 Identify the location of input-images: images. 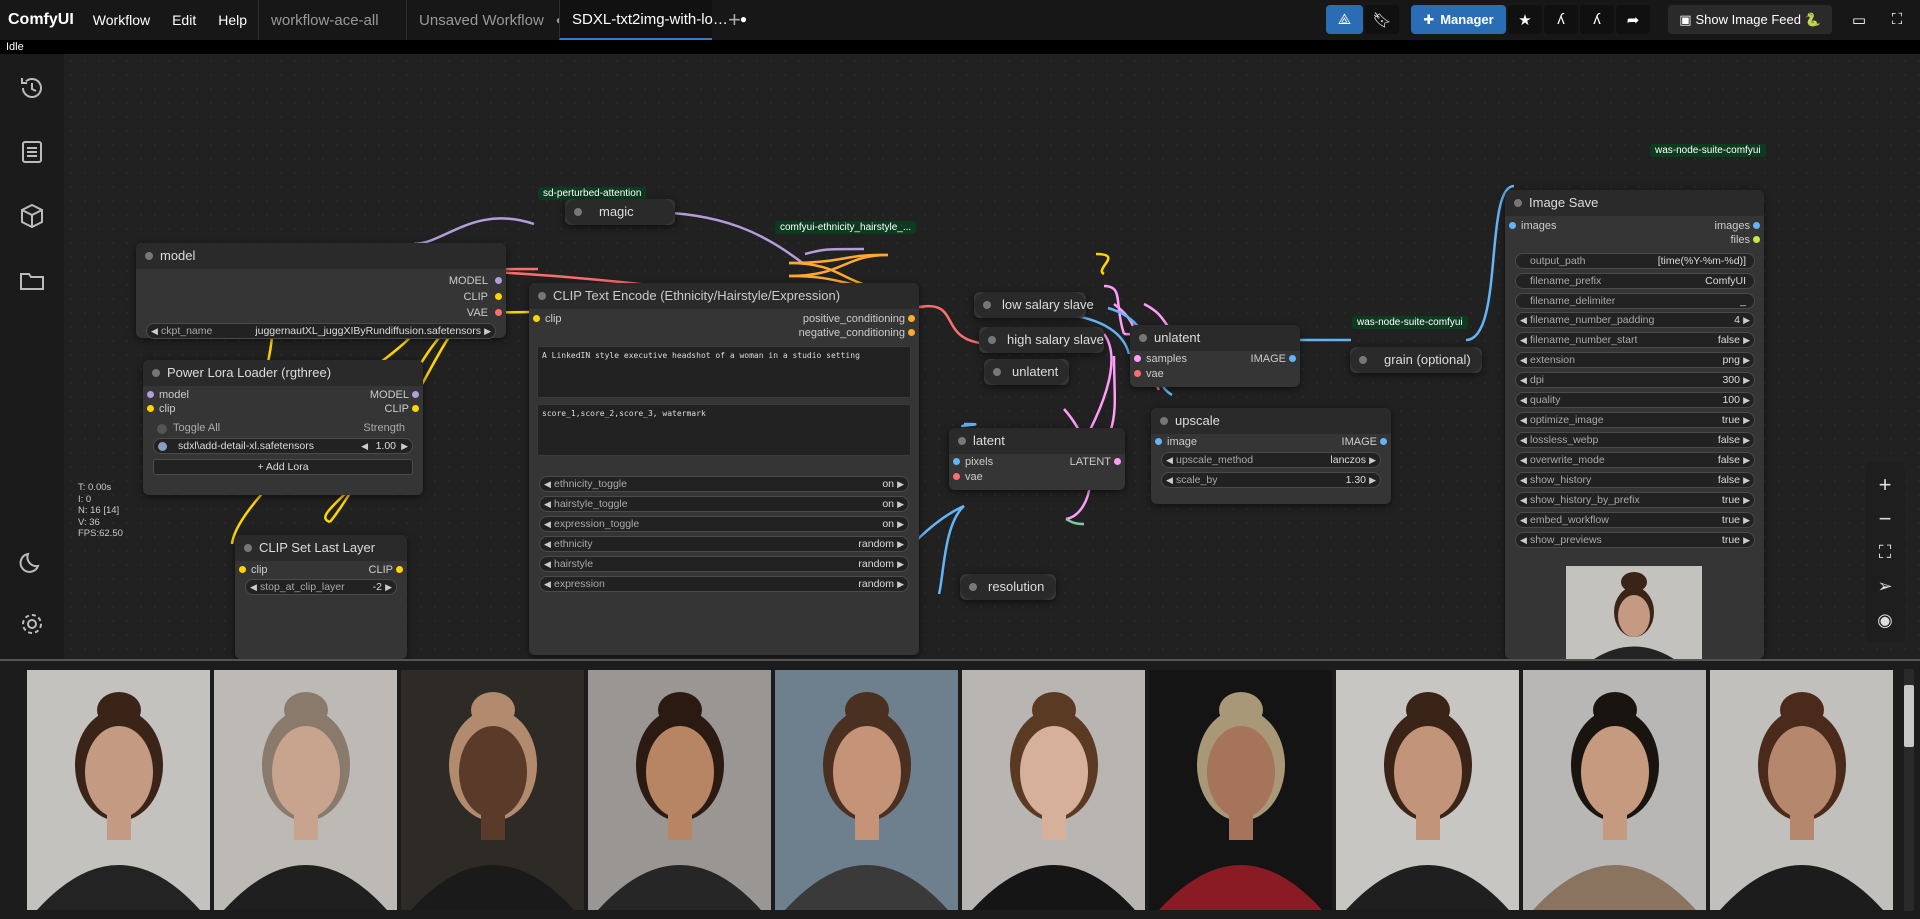
(1538, 226).